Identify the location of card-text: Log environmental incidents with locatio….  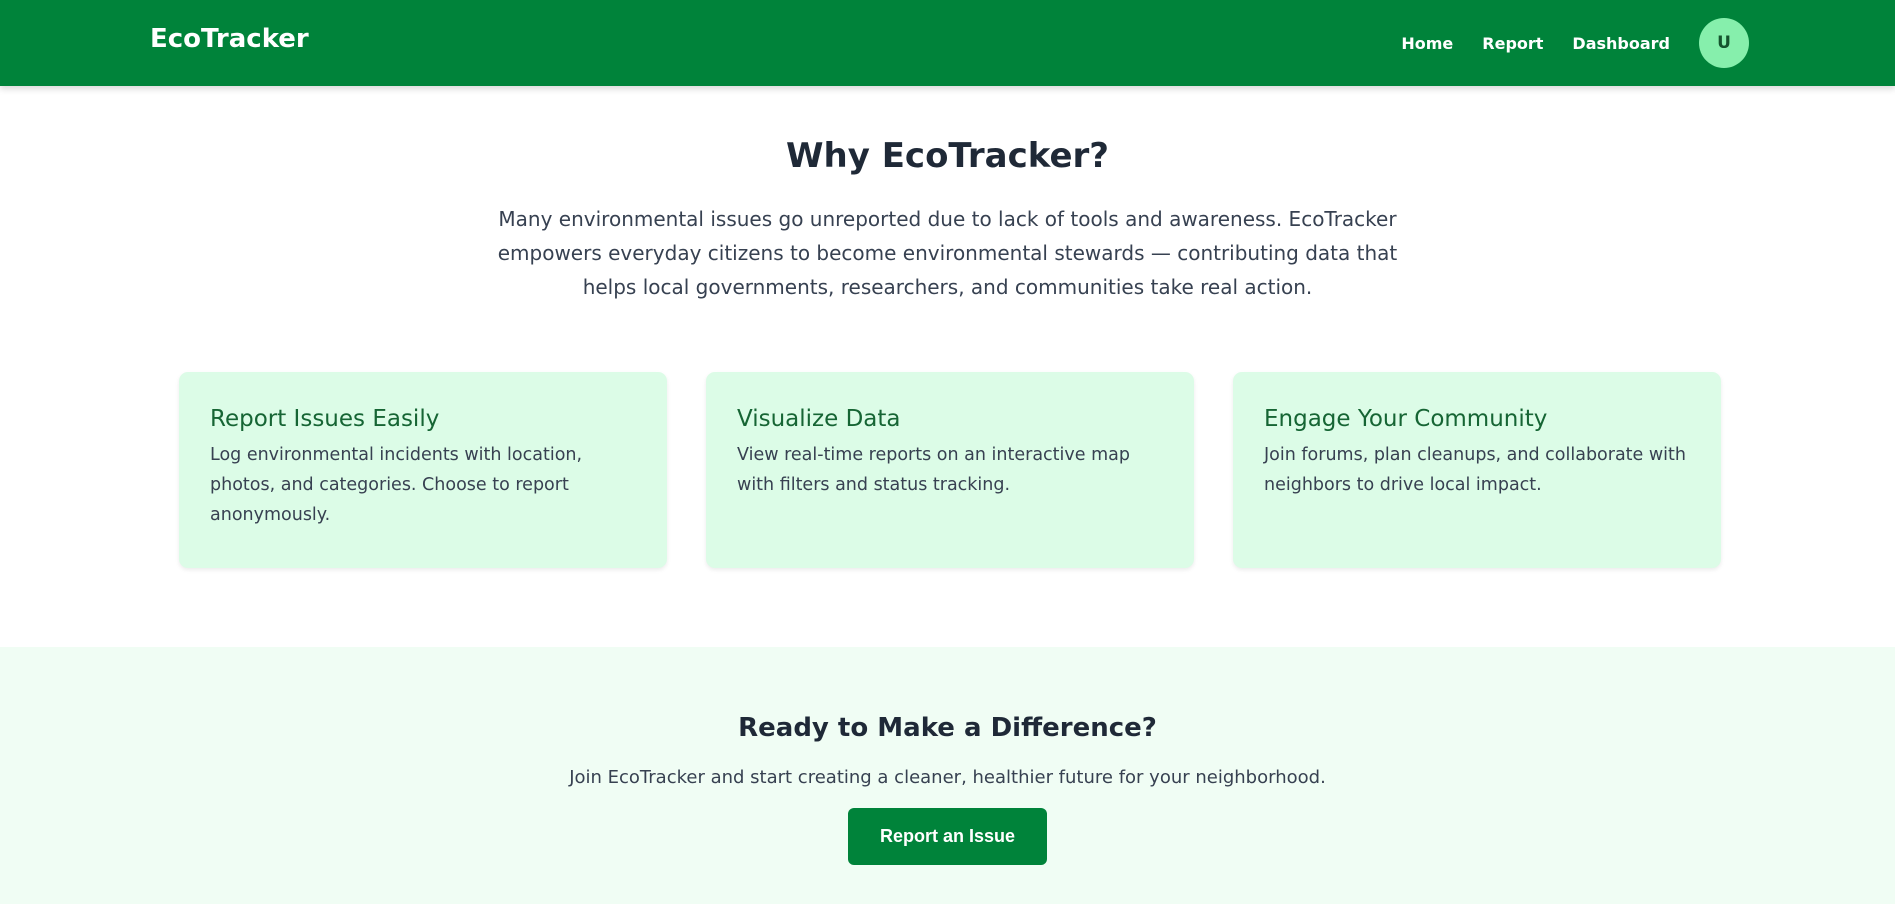
(396, 485).